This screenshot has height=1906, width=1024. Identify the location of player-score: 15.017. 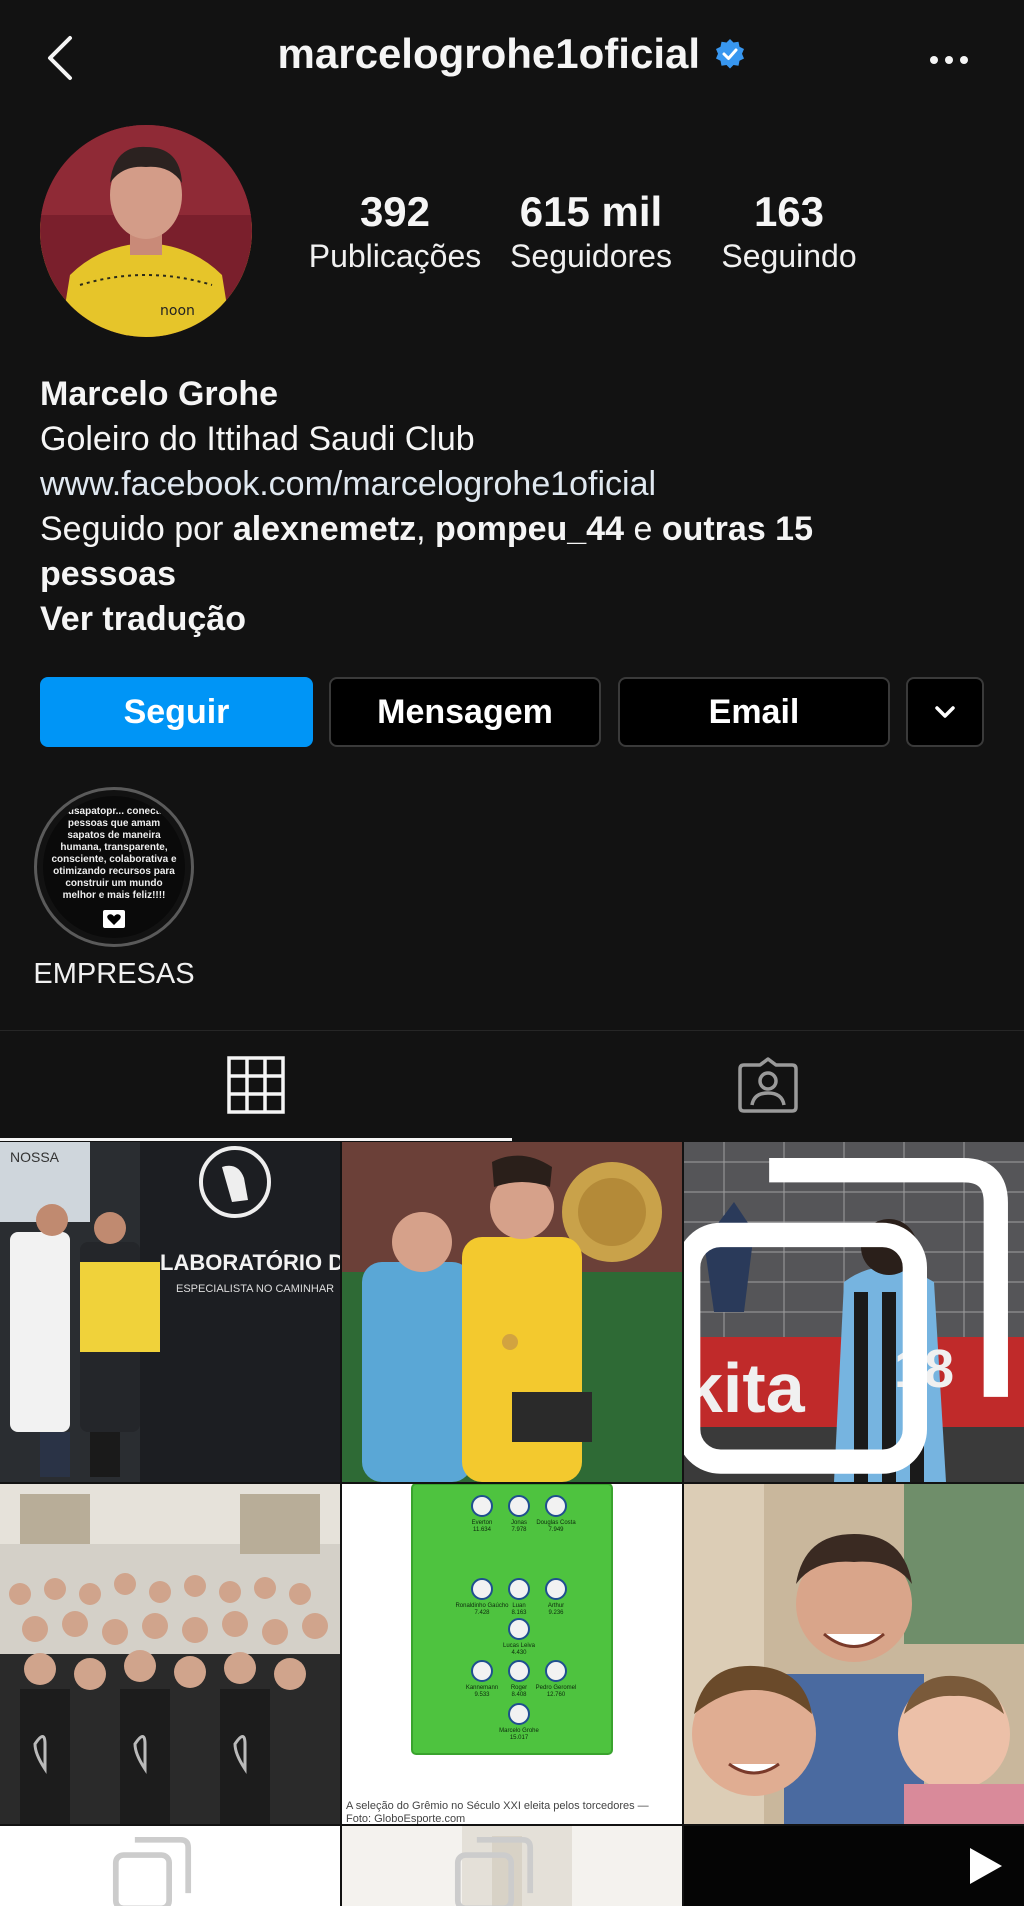
(519, 1738).